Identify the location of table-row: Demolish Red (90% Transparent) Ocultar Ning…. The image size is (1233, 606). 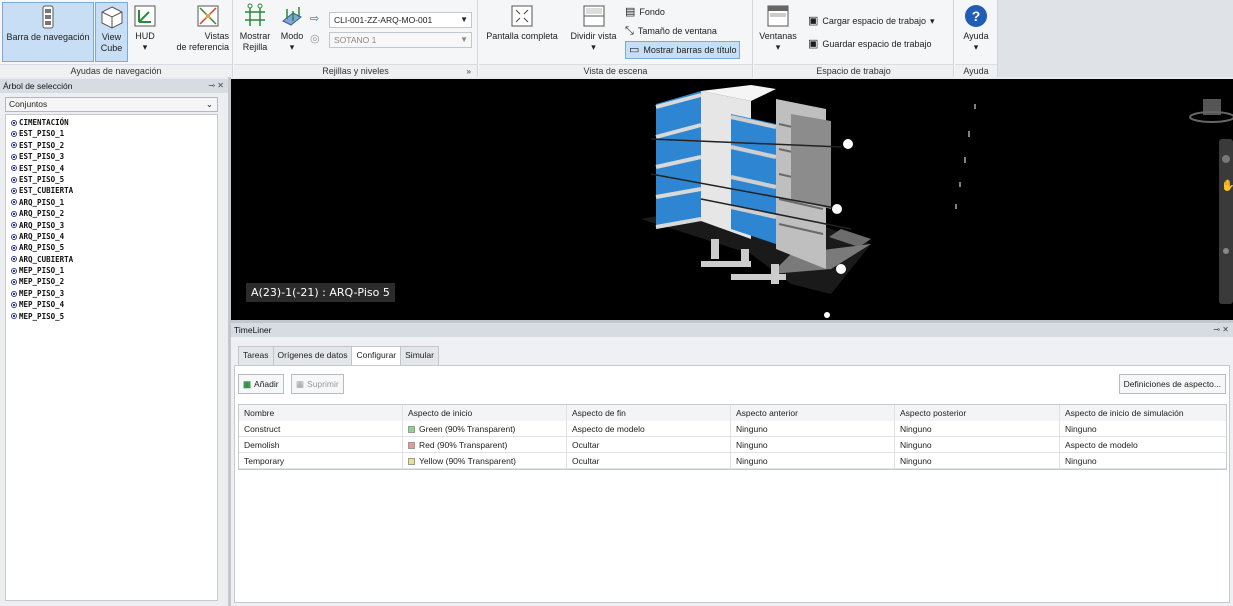
(732, 445).